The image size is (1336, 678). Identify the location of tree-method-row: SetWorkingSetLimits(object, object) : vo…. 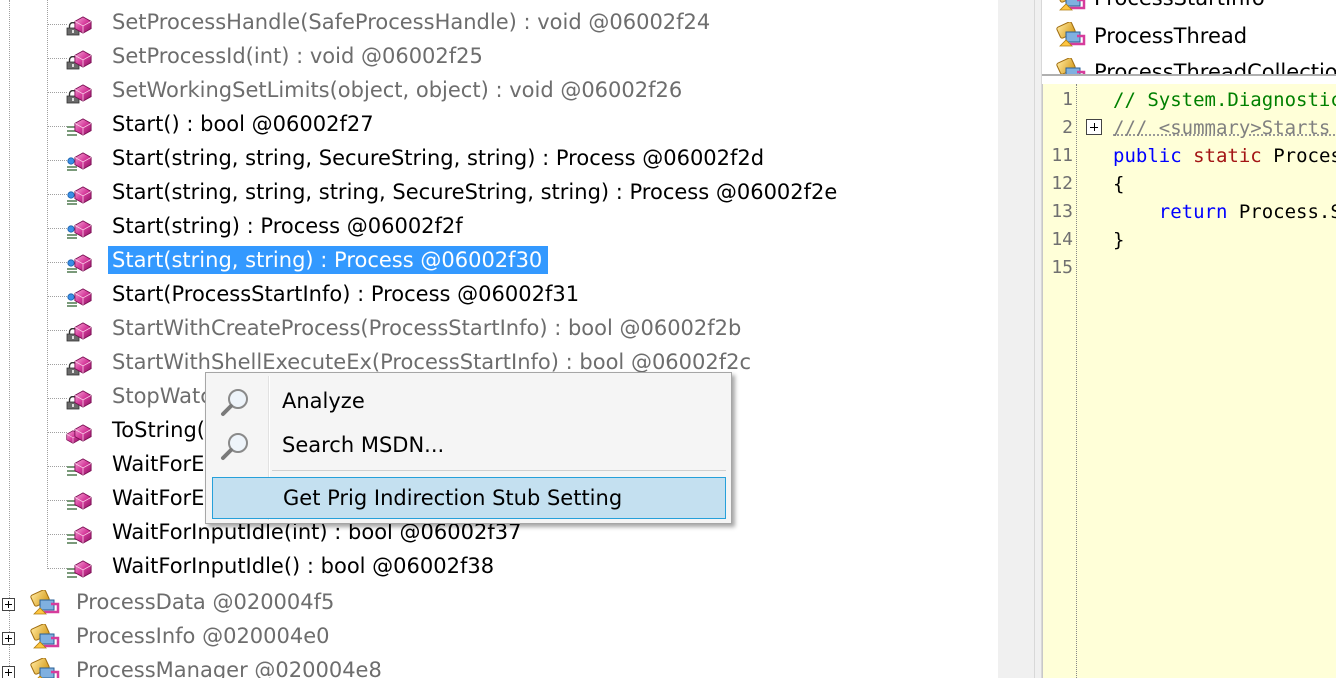
(499, 93).